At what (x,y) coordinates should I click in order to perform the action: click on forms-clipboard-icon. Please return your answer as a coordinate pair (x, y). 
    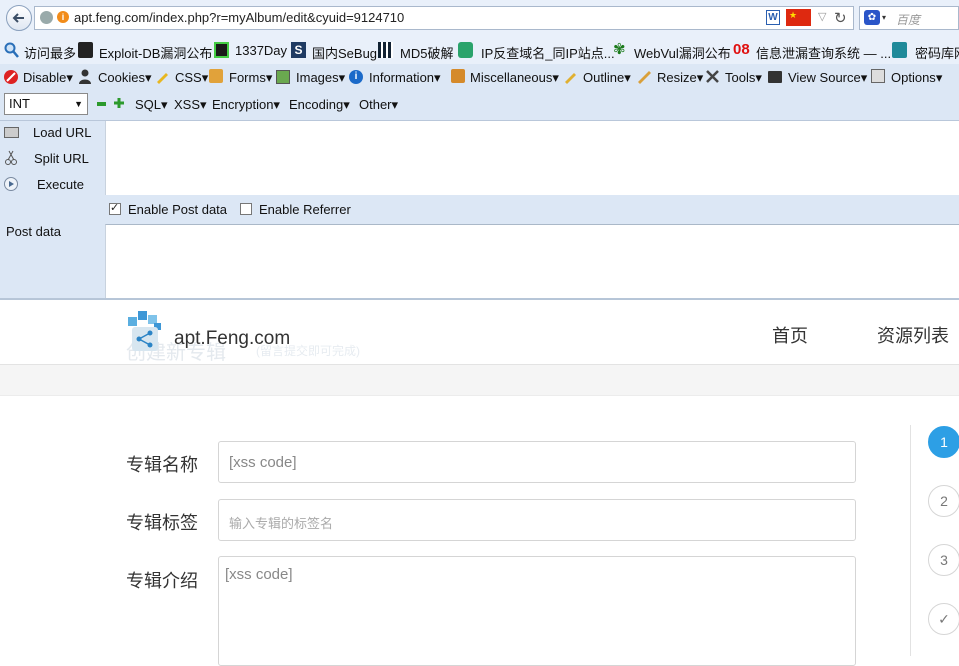
    Looking at the image, I should click on (216, 76).